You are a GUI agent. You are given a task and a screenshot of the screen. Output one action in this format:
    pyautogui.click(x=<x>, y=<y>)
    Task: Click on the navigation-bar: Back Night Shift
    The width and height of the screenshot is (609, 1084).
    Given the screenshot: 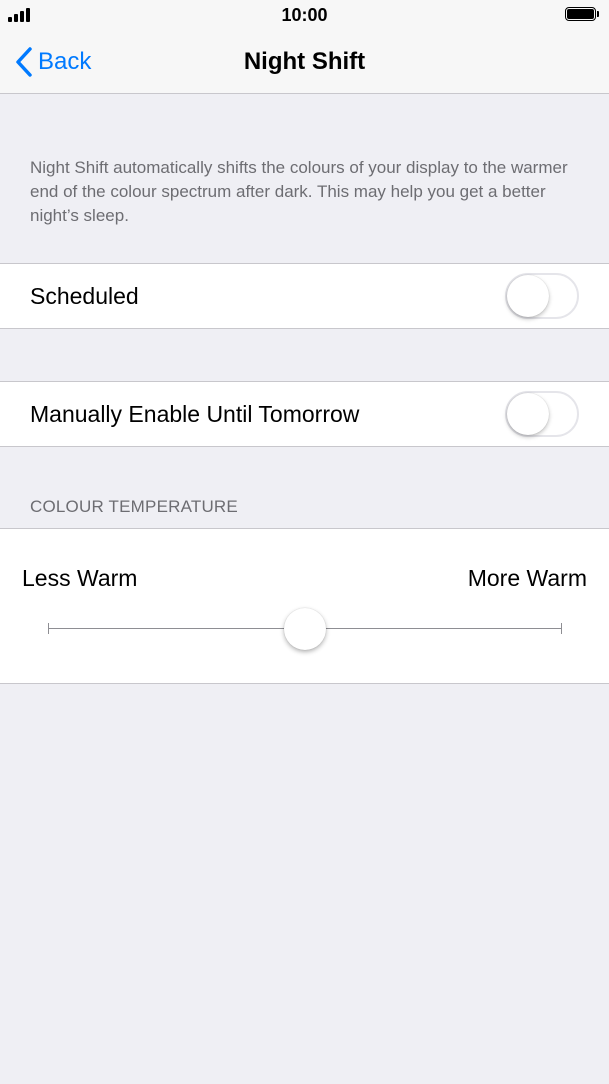 What is the action you would take?
    pyautogui.click(x=304, y=62)
    